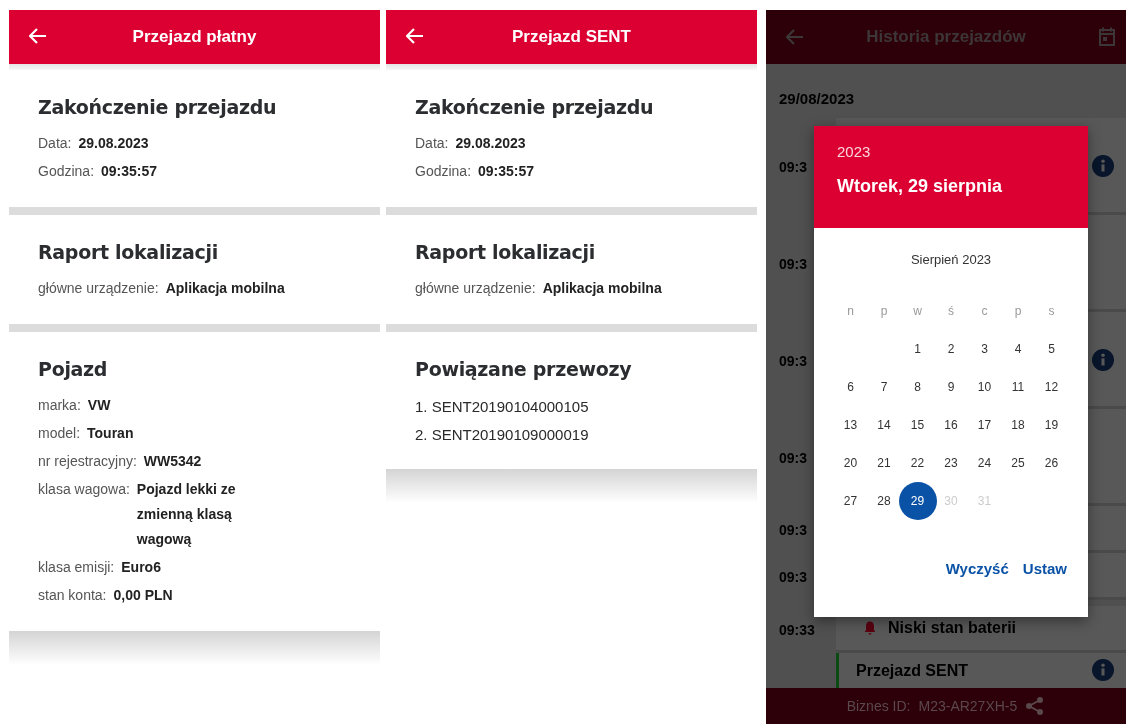  I want to click on day-cell: 25, so click(1018, 463).